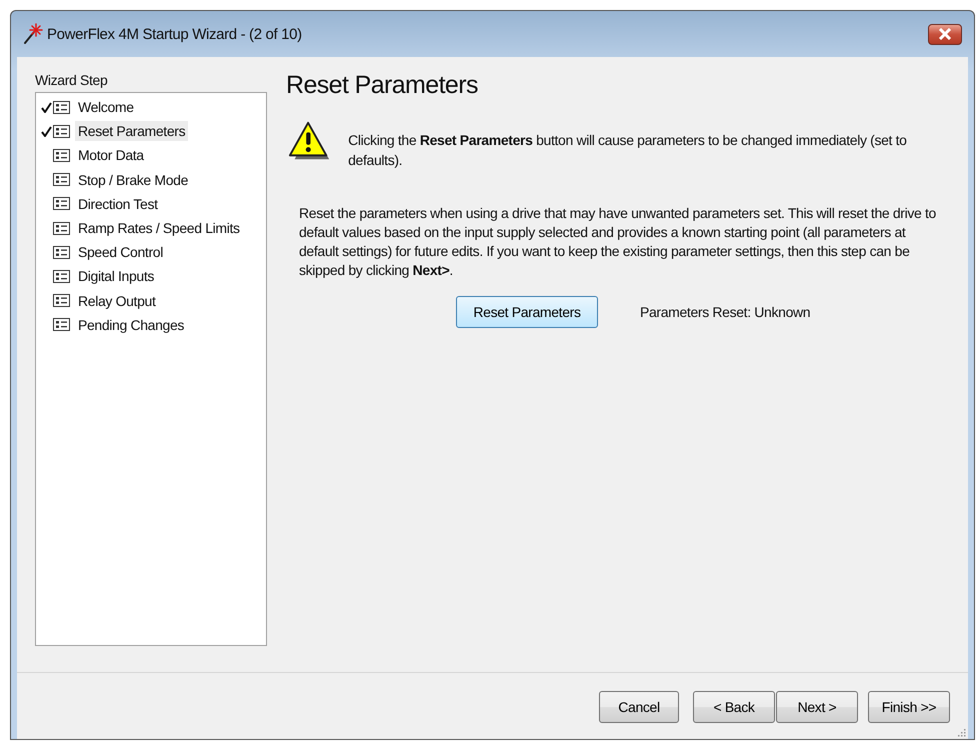 The image size is (979, 744). I want to click on step-item: Digital Inputs, so click(116, 276).